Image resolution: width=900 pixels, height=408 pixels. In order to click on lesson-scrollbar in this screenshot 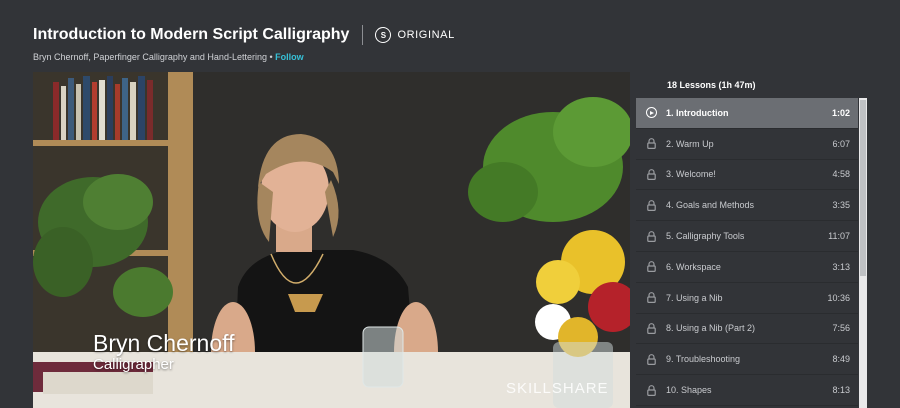, I will do `click(863, 253)`.